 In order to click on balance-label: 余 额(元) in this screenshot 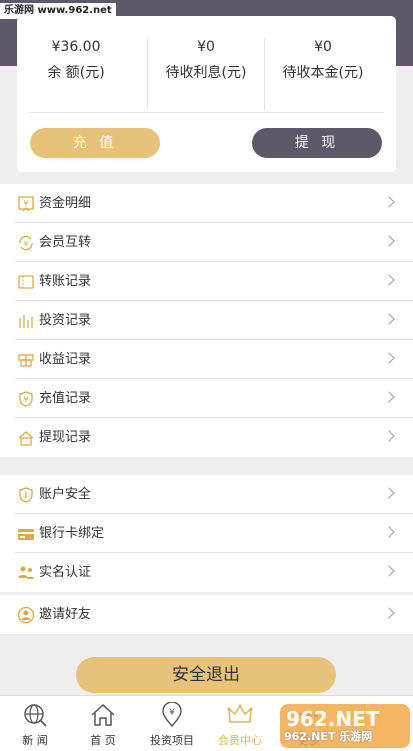, I will do `click(76, 73)`.